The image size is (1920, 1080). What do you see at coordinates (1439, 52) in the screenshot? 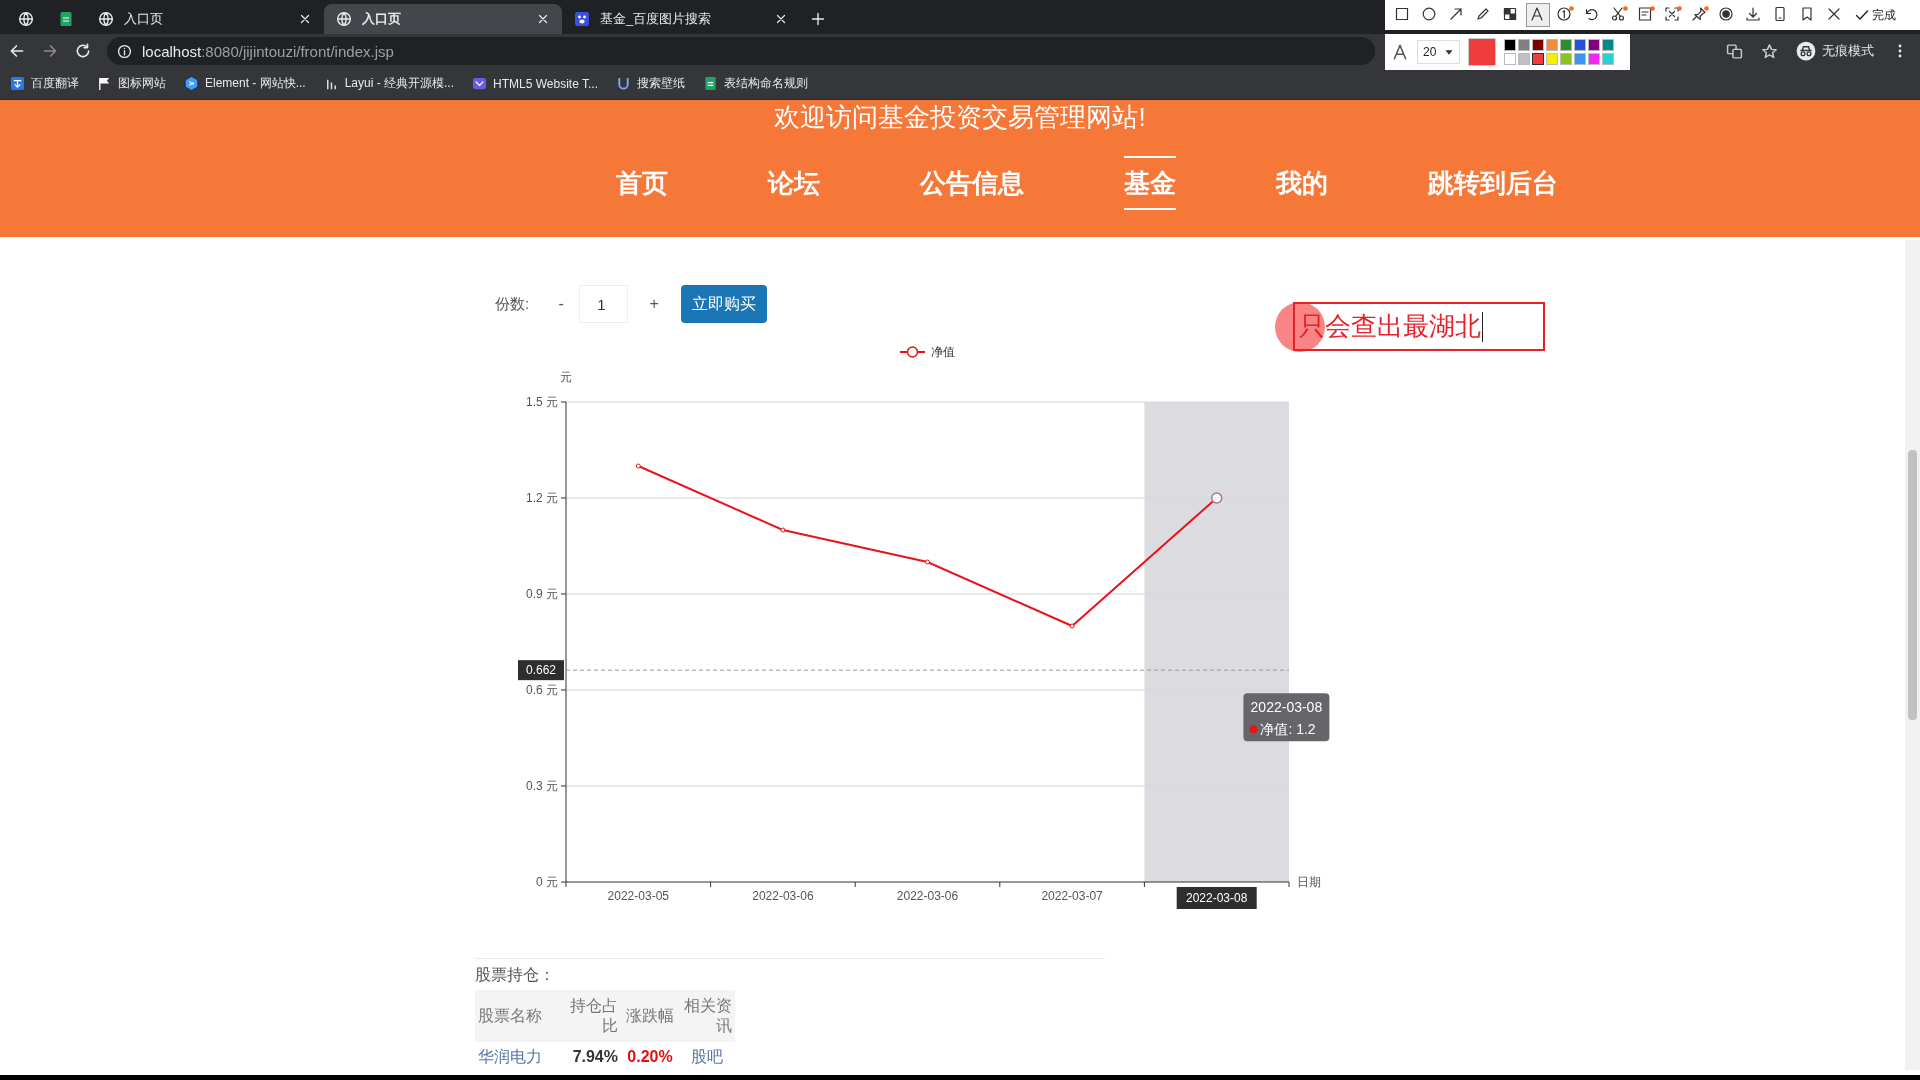
I see `font-size-select: 20` at bounding box center [1439, 52].